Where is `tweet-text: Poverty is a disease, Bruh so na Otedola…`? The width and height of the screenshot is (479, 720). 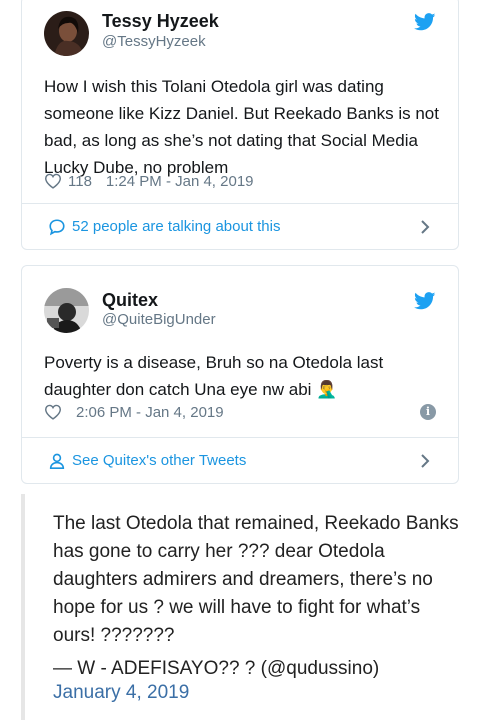 tweet-text: Poverty is a disease, Bruh so na Otedola… is located at coordinates (214, 376).